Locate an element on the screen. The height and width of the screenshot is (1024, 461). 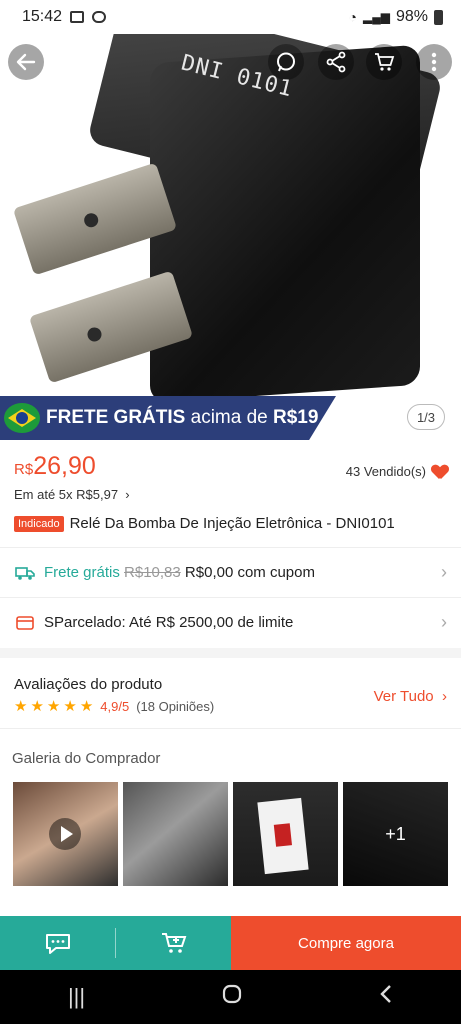
signal-icon: ▂▄▆ is located at coordinates (376, 17).